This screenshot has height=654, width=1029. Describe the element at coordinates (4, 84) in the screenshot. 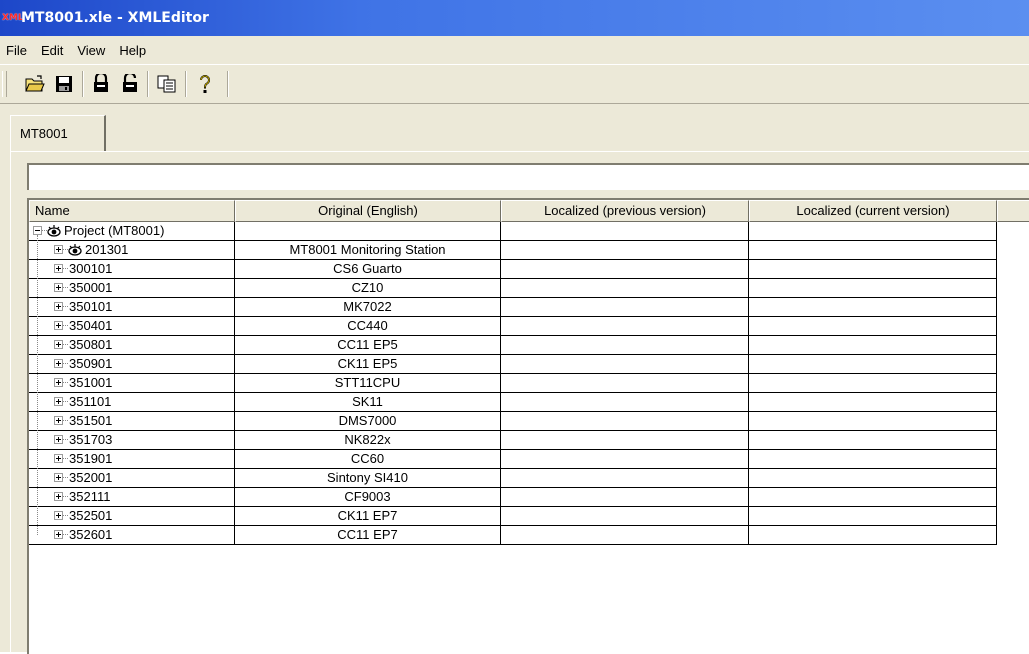

I see `toolbar-grip` at that location.